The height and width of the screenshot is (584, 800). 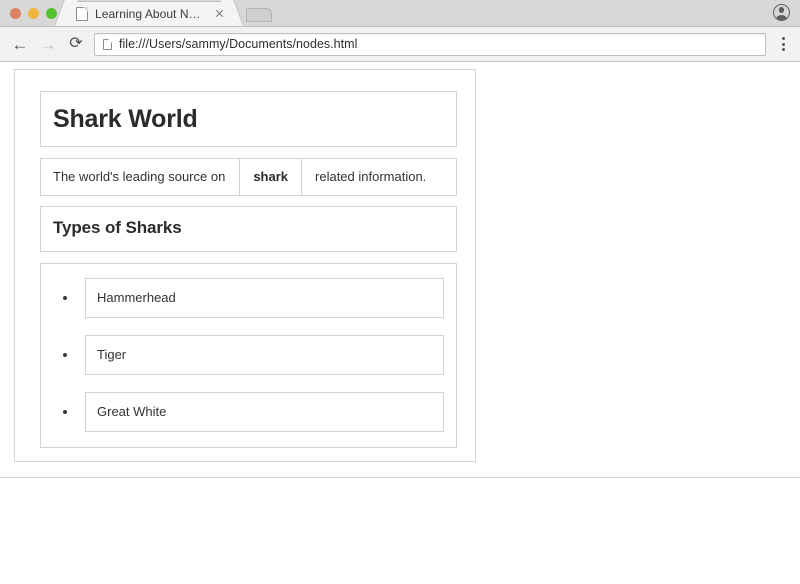 I want to click on tab-title: Learning About Nodes, so click(x=151, y=13).